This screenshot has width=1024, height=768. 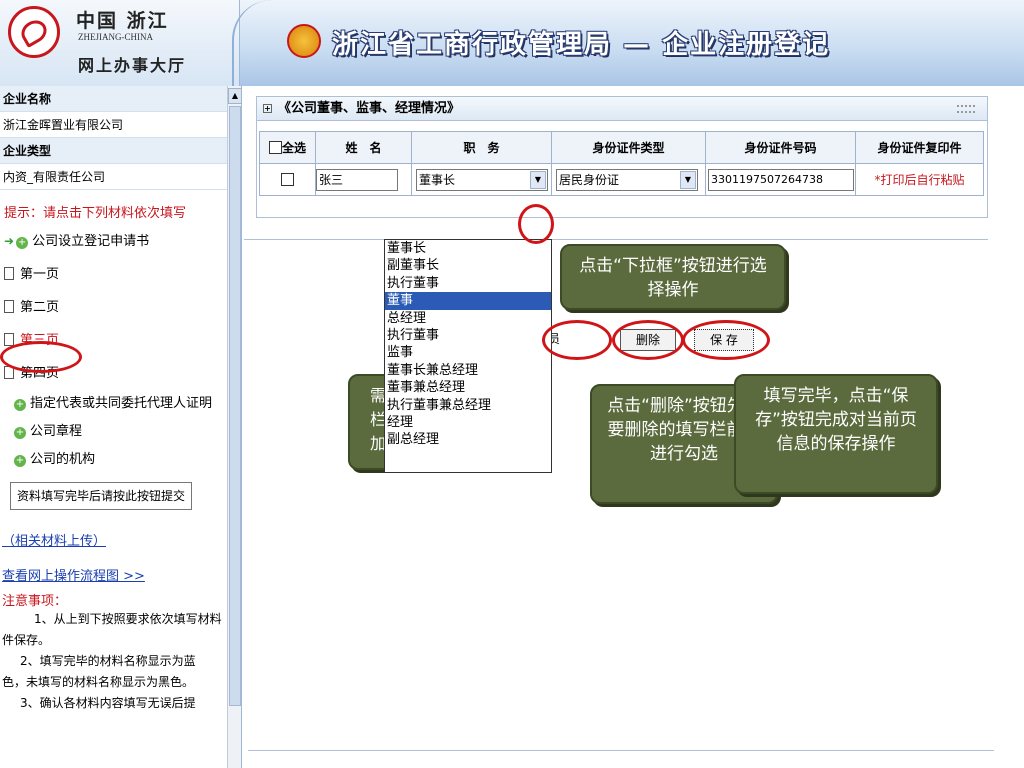 What do you see at coordinates (120, 460) in the screenshot?
I see `sidebar-item-organization: + 公司的机构` at bounding box center [120, 460].